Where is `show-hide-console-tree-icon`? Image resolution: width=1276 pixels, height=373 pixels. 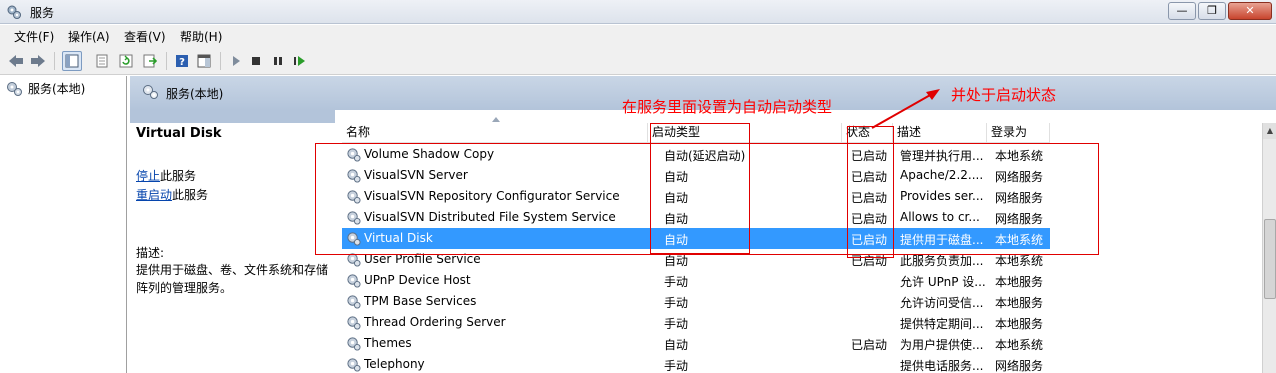 show-hide-console-tree-icon is located at coordinates (72, 61).